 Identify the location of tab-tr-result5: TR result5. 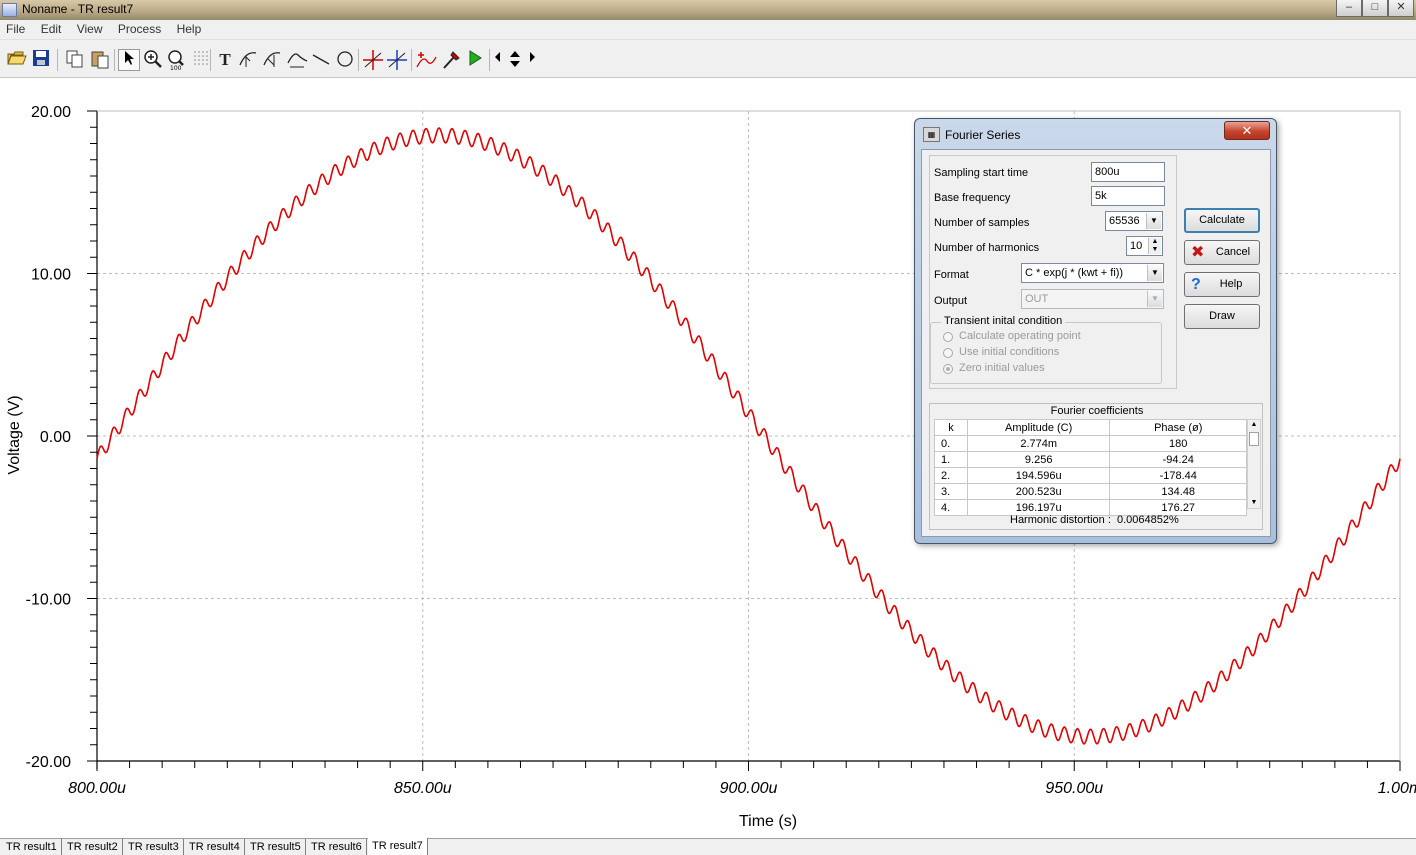
(276, 847).